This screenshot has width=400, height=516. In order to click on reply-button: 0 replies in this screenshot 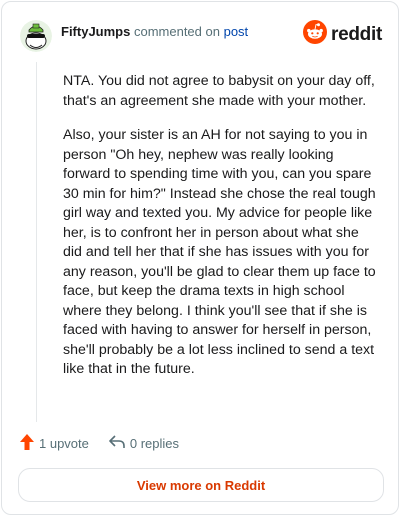, I will do `click(144, 443)`.